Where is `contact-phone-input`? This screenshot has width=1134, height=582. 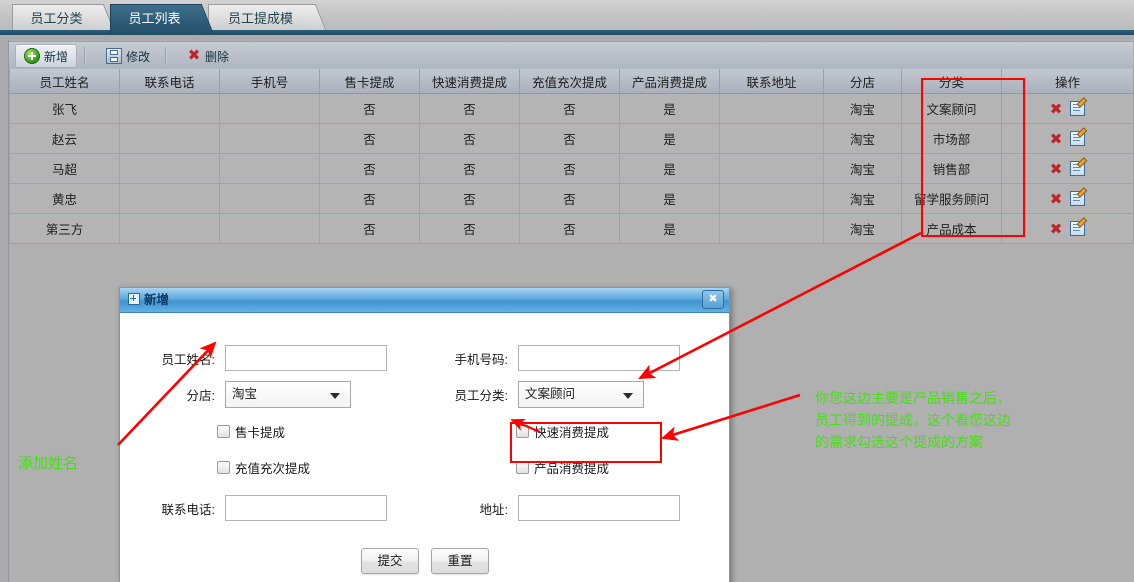 contact-phone-input is located at coordinates (306, 508).